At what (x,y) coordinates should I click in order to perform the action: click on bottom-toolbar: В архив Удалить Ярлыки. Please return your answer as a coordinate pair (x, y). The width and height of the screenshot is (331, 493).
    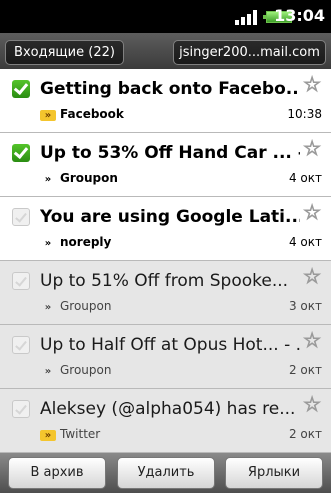
    Looking at the image, I should click on (165, 473).